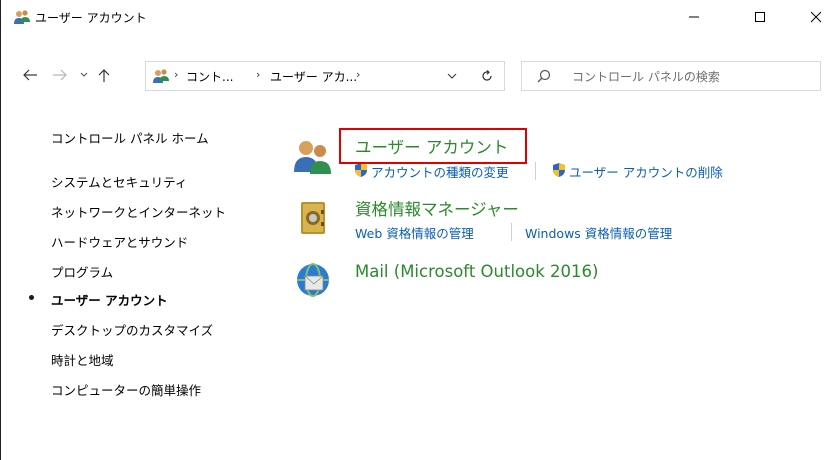 The height and width of the screenshot is (460, 835). Describe the element at coordinates (31, 297) in the screenshot. I see `current-page-bullet` at that location.